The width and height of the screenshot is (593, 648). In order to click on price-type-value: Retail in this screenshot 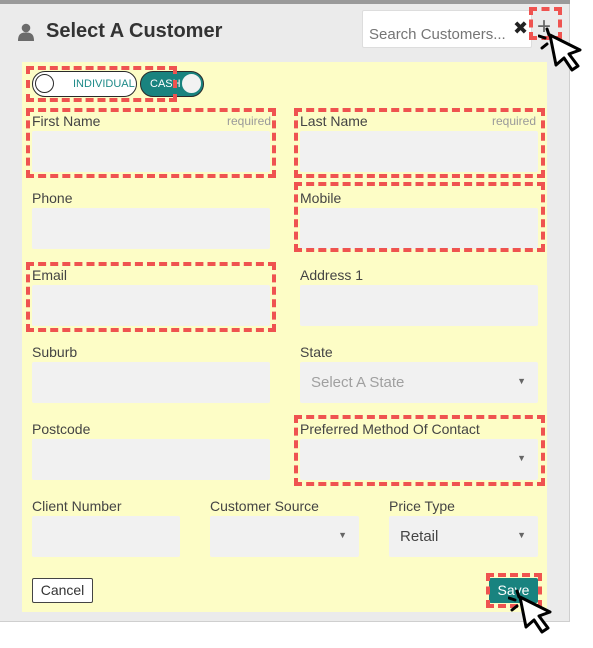, I will do `click(419, 536)`.